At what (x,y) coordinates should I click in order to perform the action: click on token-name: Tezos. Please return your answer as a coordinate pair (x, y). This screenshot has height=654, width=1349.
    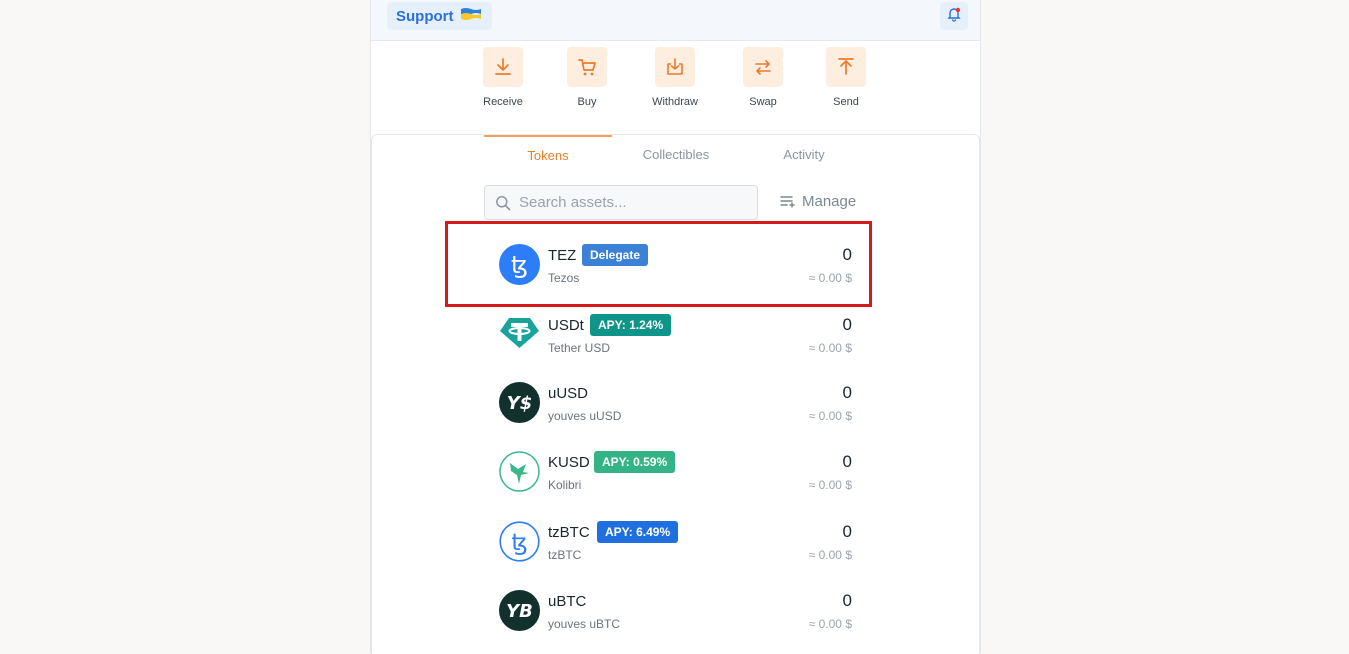
    Looking at the image, I should click on (564, 278).